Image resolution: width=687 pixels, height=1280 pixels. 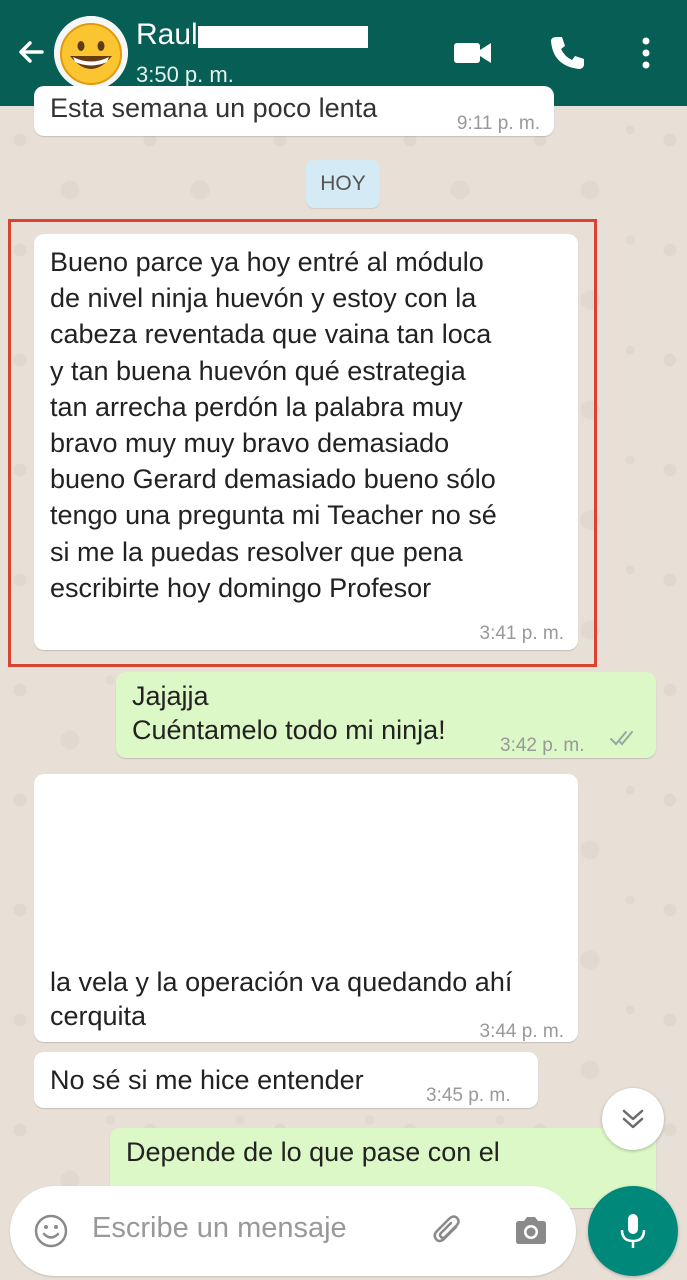 What do you see at coordinates (219, 1228) in the screenshot?
I see `message-input: Escribe un mensaje` at bounding box center [219, 1228].